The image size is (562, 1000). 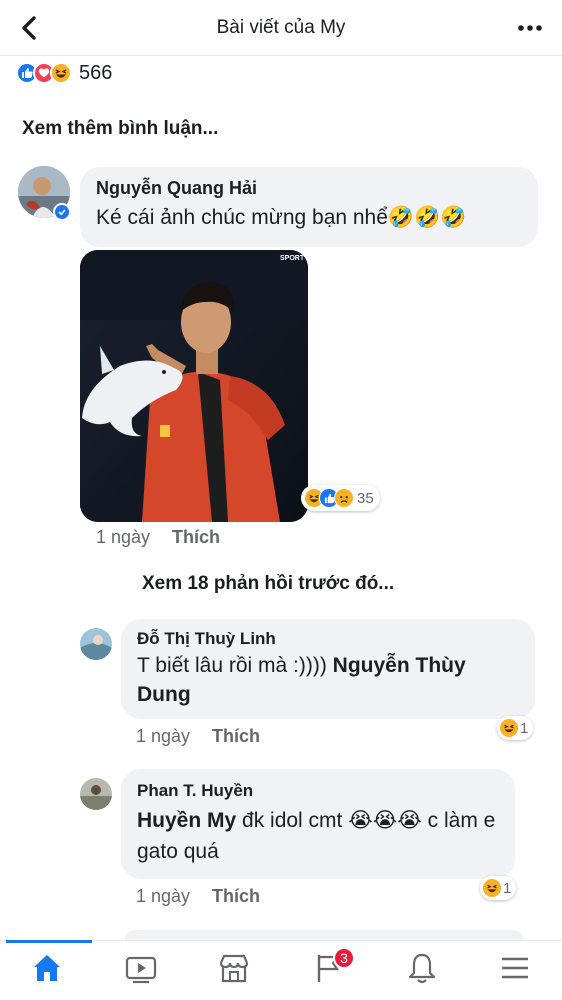 I want to click on comment-meta: 1 ngày Thích, so click(x=158, y=537).